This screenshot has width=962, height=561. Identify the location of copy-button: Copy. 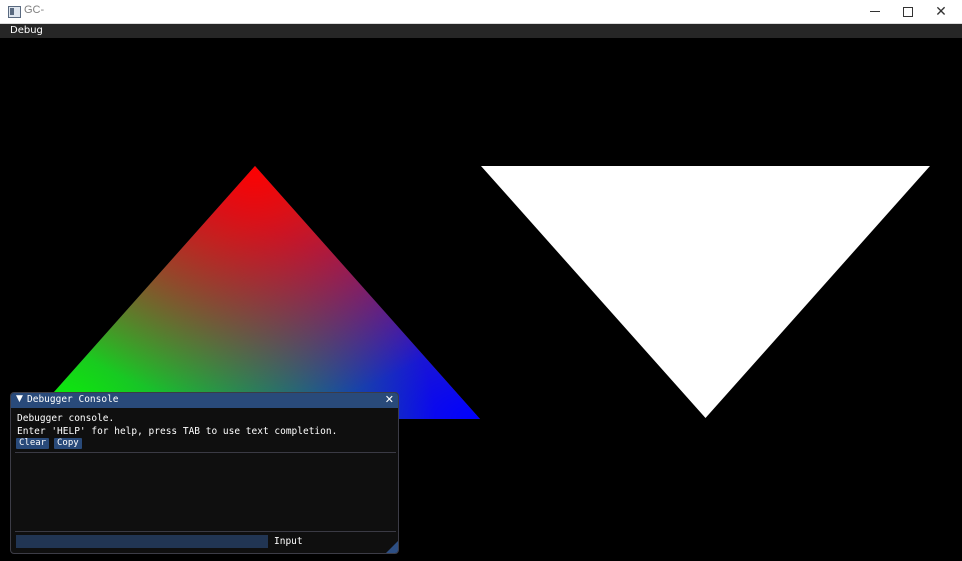
(68, 443).